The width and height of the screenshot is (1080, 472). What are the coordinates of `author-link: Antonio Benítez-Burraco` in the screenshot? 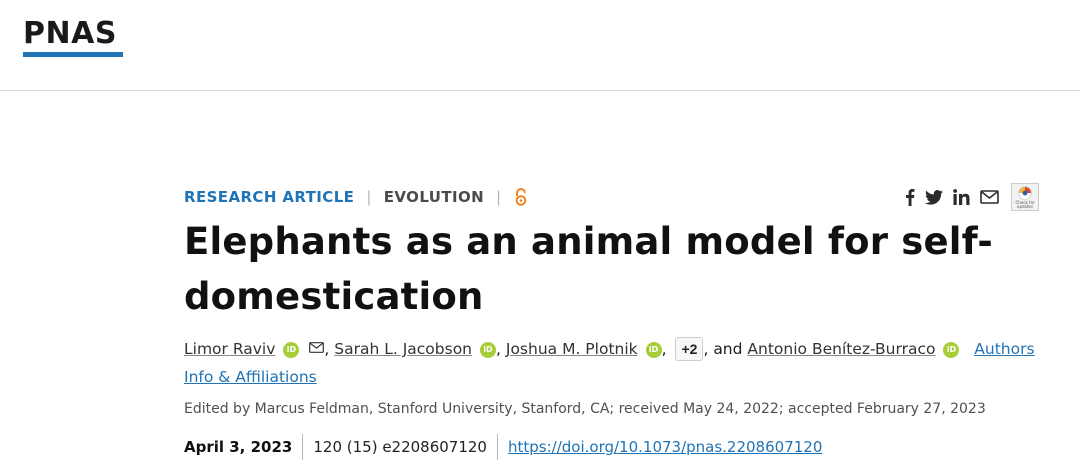 It's located at (841, 349).